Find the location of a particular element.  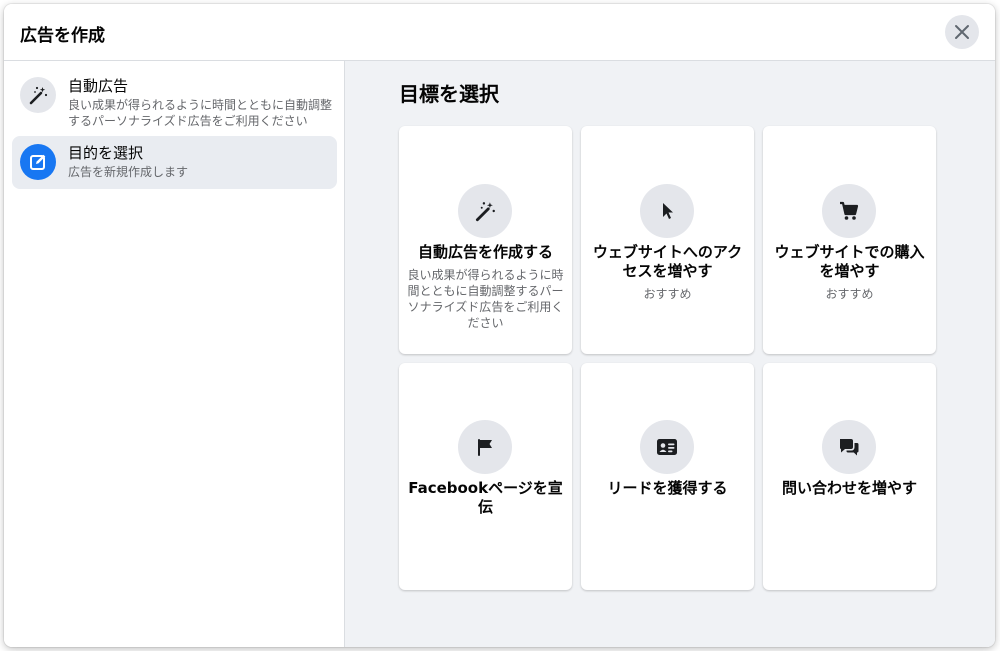

objective-card-messages: 問い合わせを増やす is located at coordinates (849, 476).